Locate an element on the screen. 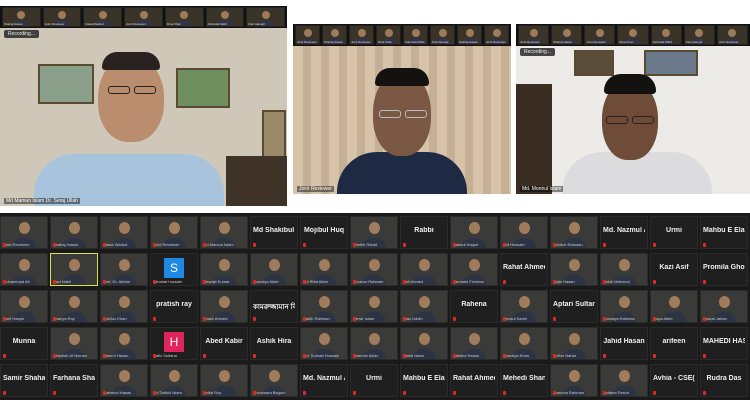 The image size is (750, 400). participant-tile: Ananya Roy is located at coordinates (74, 306).